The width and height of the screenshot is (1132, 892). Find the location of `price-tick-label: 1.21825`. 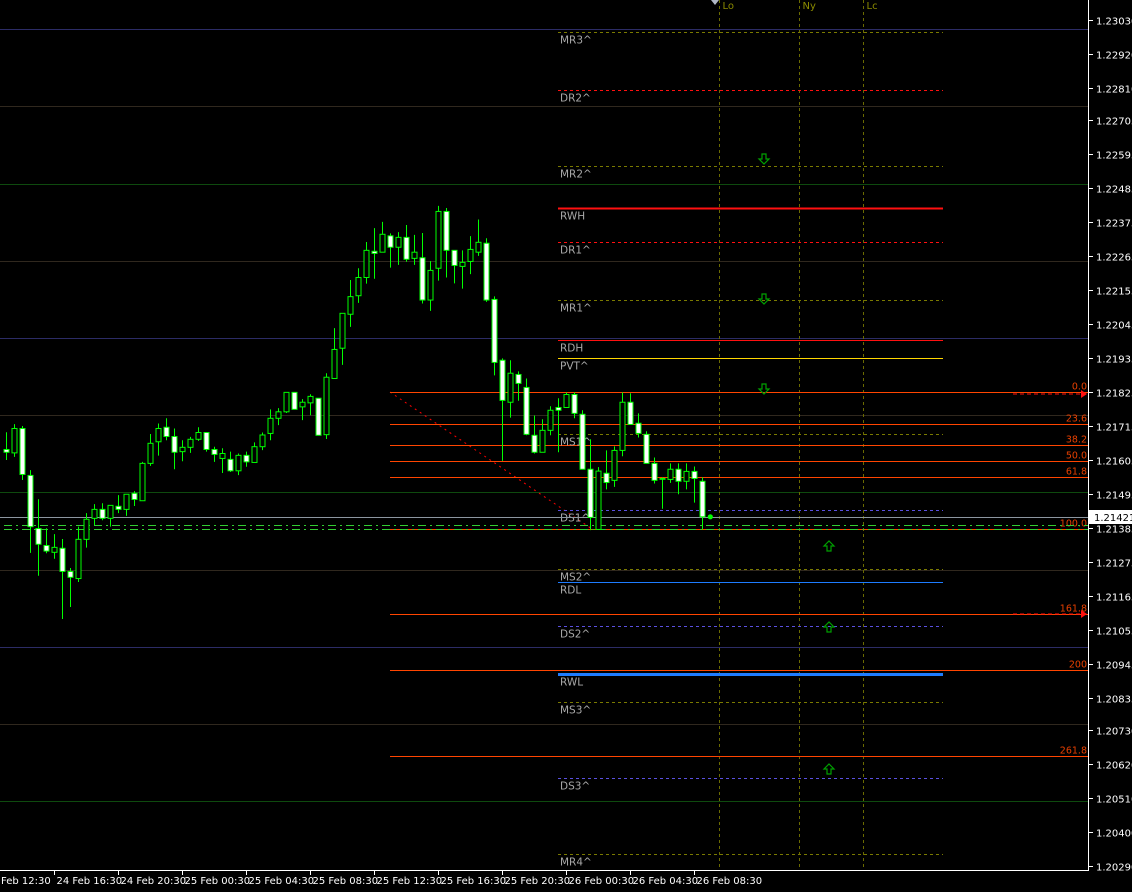

price-tick-label: 1.21825 is located at coordinates (1114, 394).